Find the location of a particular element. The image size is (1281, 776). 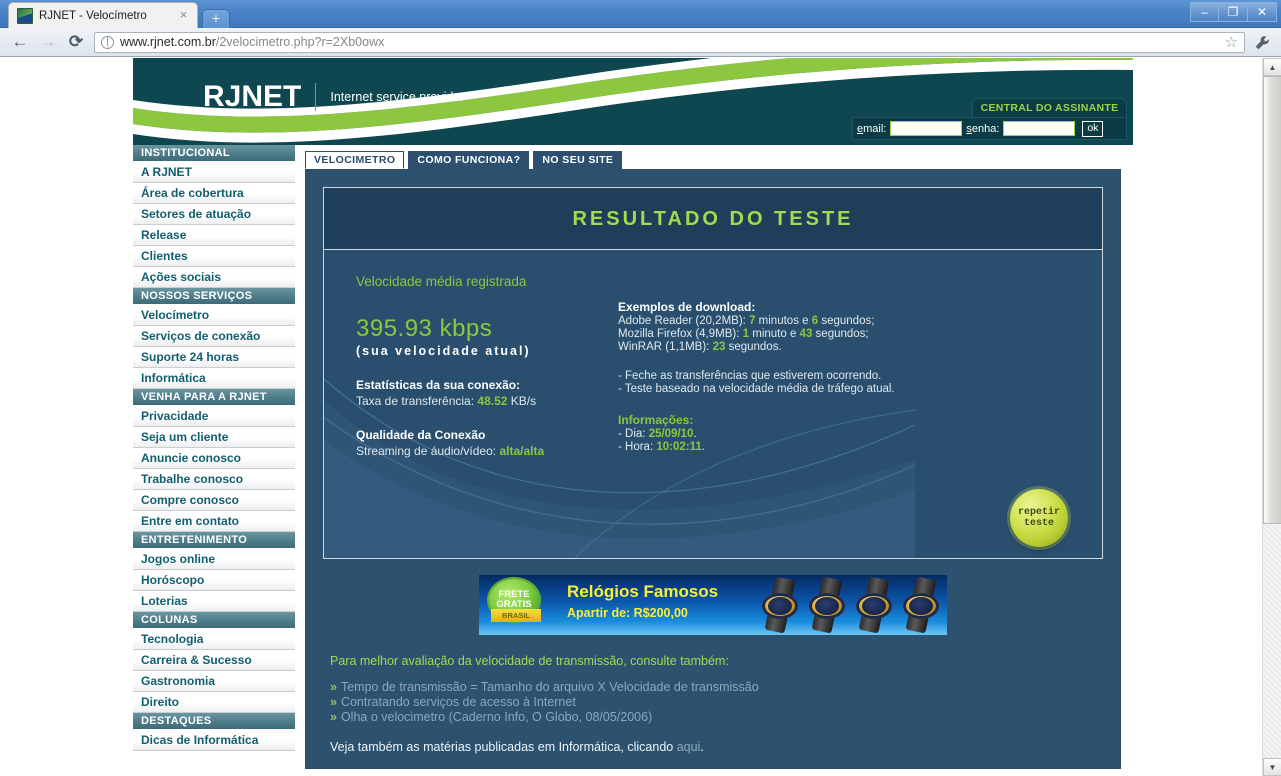

sidebar-item-loterias: Loterias is located at coordinates (214, 601).